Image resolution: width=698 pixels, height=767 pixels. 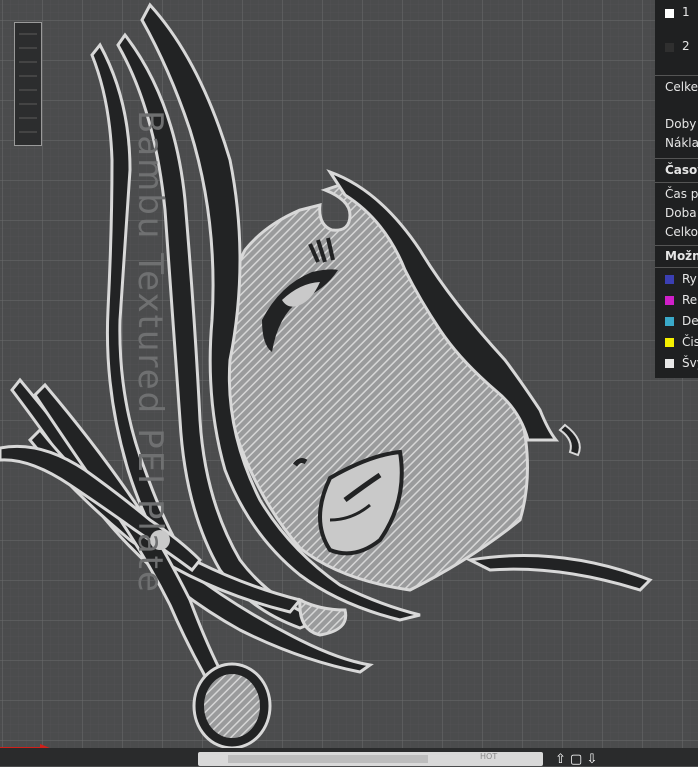 What do you see at coordinates (591, 759) in the screenshot?
I see `arrow-down-icon: ⇩` at bounding box center [591, 759].